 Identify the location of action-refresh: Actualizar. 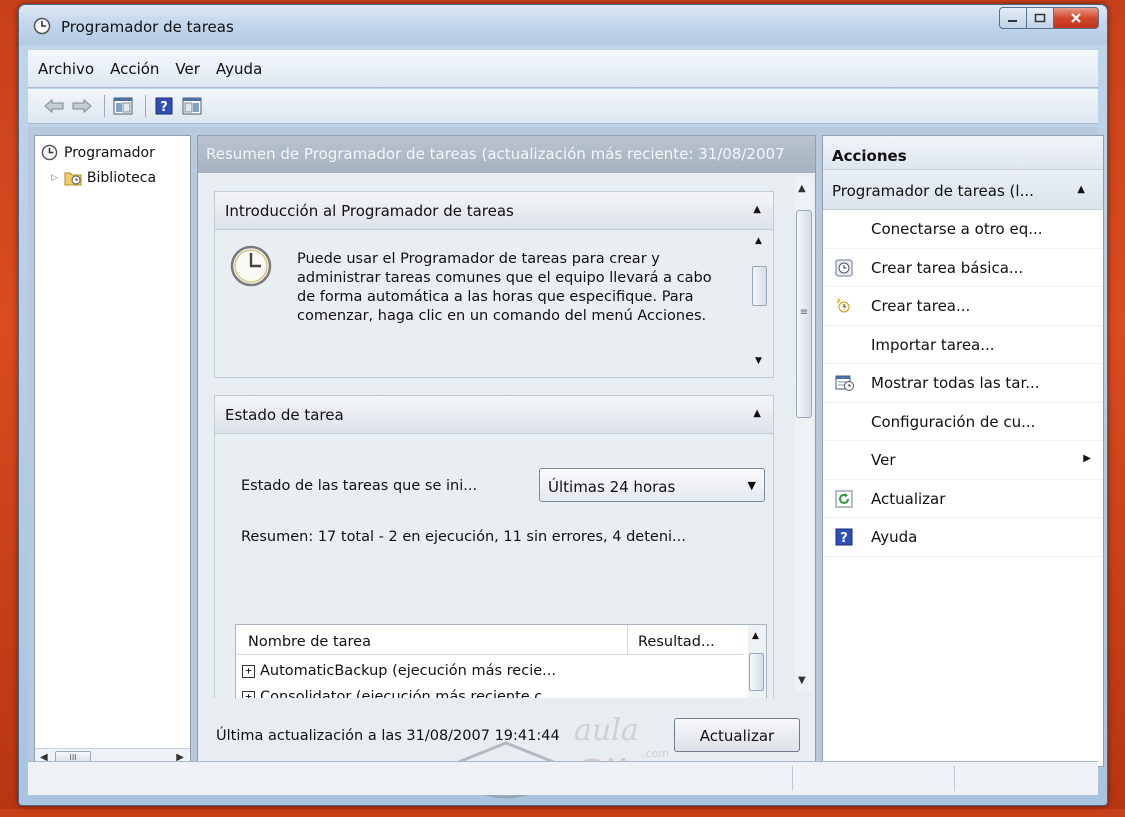
(963, 499).